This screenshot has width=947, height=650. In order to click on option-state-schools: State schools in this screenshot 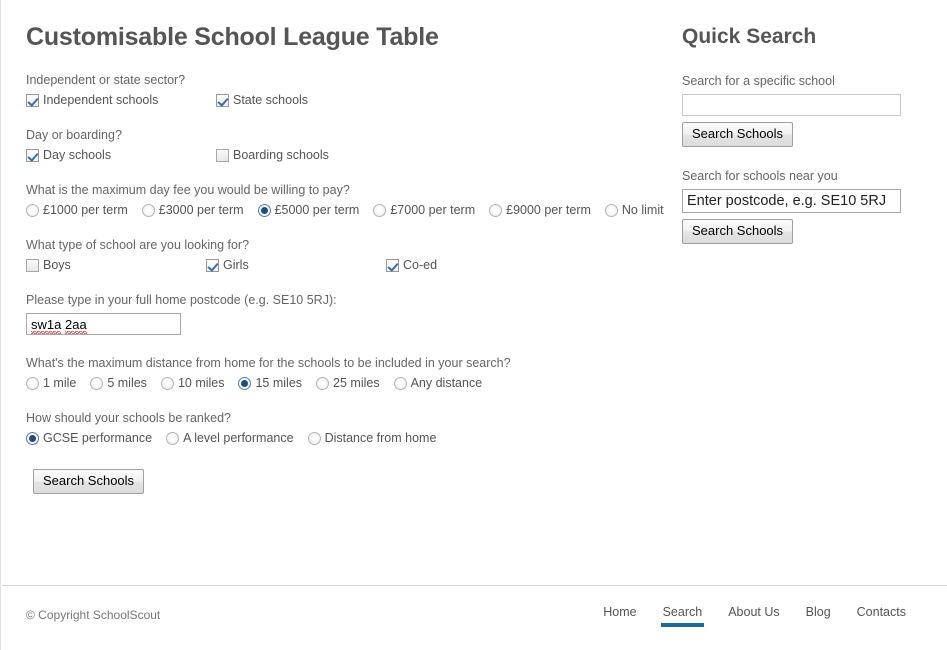, I will do `click(262, 100)`.